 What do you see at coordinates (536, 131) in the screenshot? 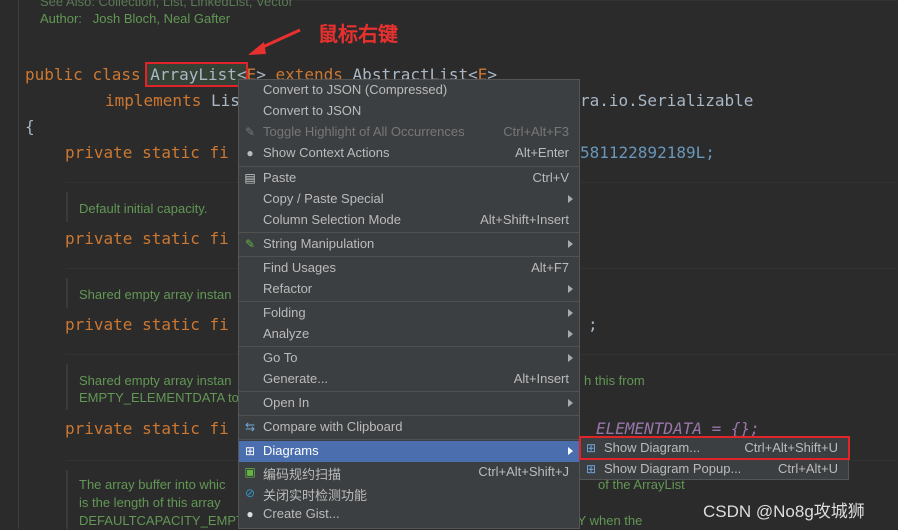
I see `menu-shortcut: Ctrl+Alt+F3` at bounding box center [536, 131].